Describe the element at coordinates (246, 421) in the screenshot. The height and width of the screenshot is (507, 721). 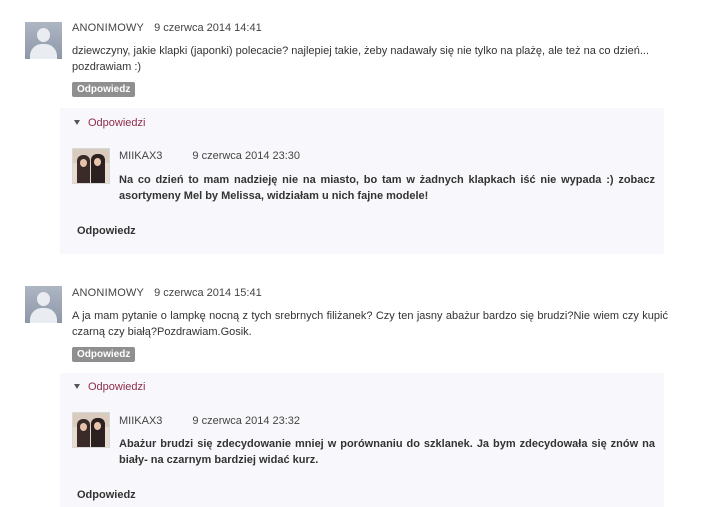
I see `reply-date: 9 czerwca 2014 23:32` at that location.